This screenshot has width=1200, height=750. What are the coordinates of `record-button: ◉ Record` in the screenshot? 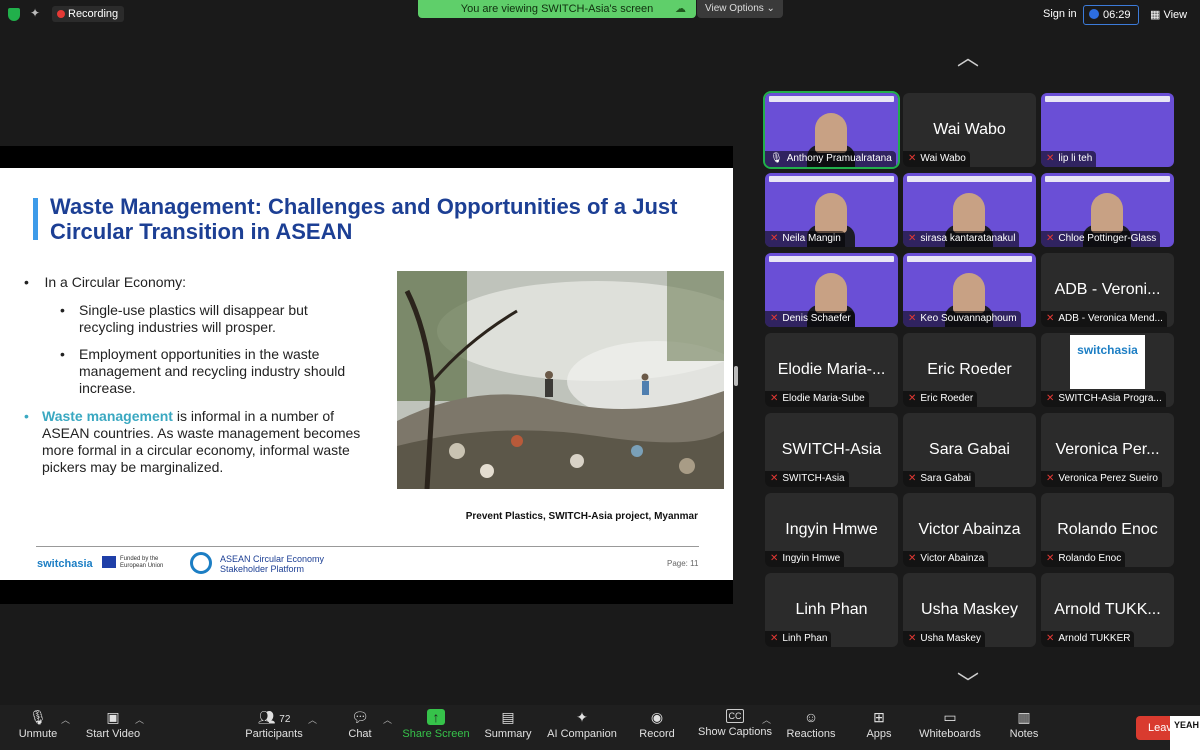 It's located at (657, 724).